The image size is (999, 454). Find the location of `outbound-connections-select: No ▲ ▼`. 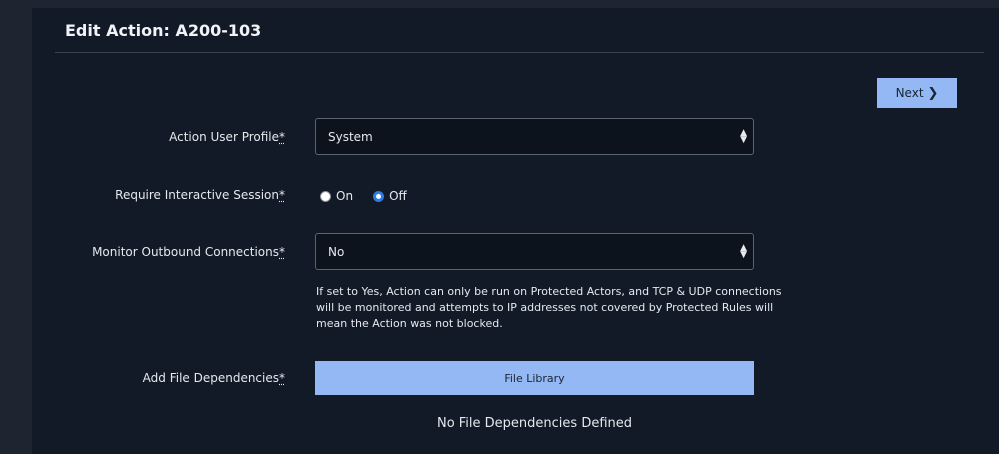

outbound-connections-select: No ▲ ▼ is located at coordinates (534, 251).